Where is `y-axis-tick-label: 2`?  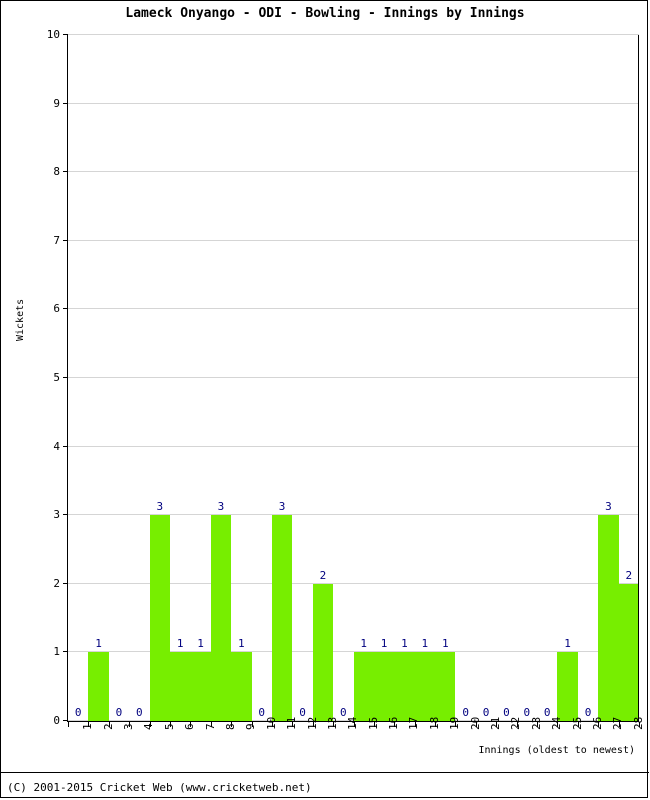 y-axis-tick-label: 2 is located at coordinates (56, 583).